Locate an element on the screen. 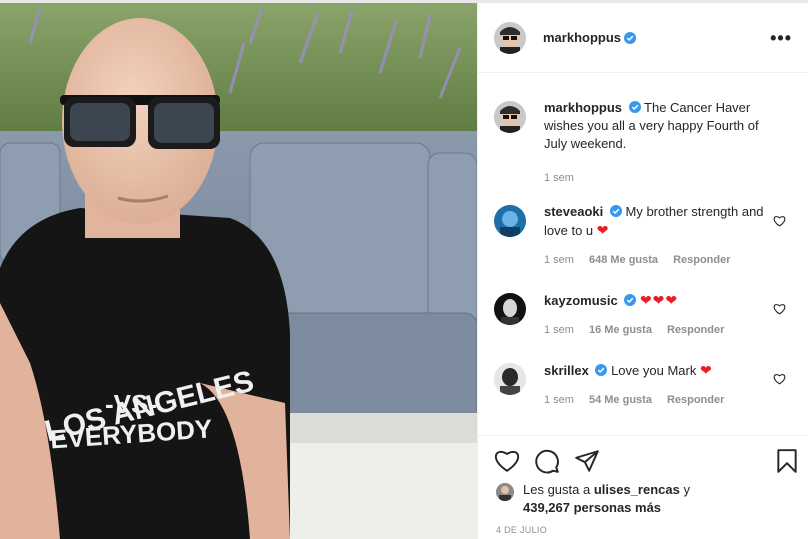  likes-count: 439,267 personas más is located at coordinates (592, 507).